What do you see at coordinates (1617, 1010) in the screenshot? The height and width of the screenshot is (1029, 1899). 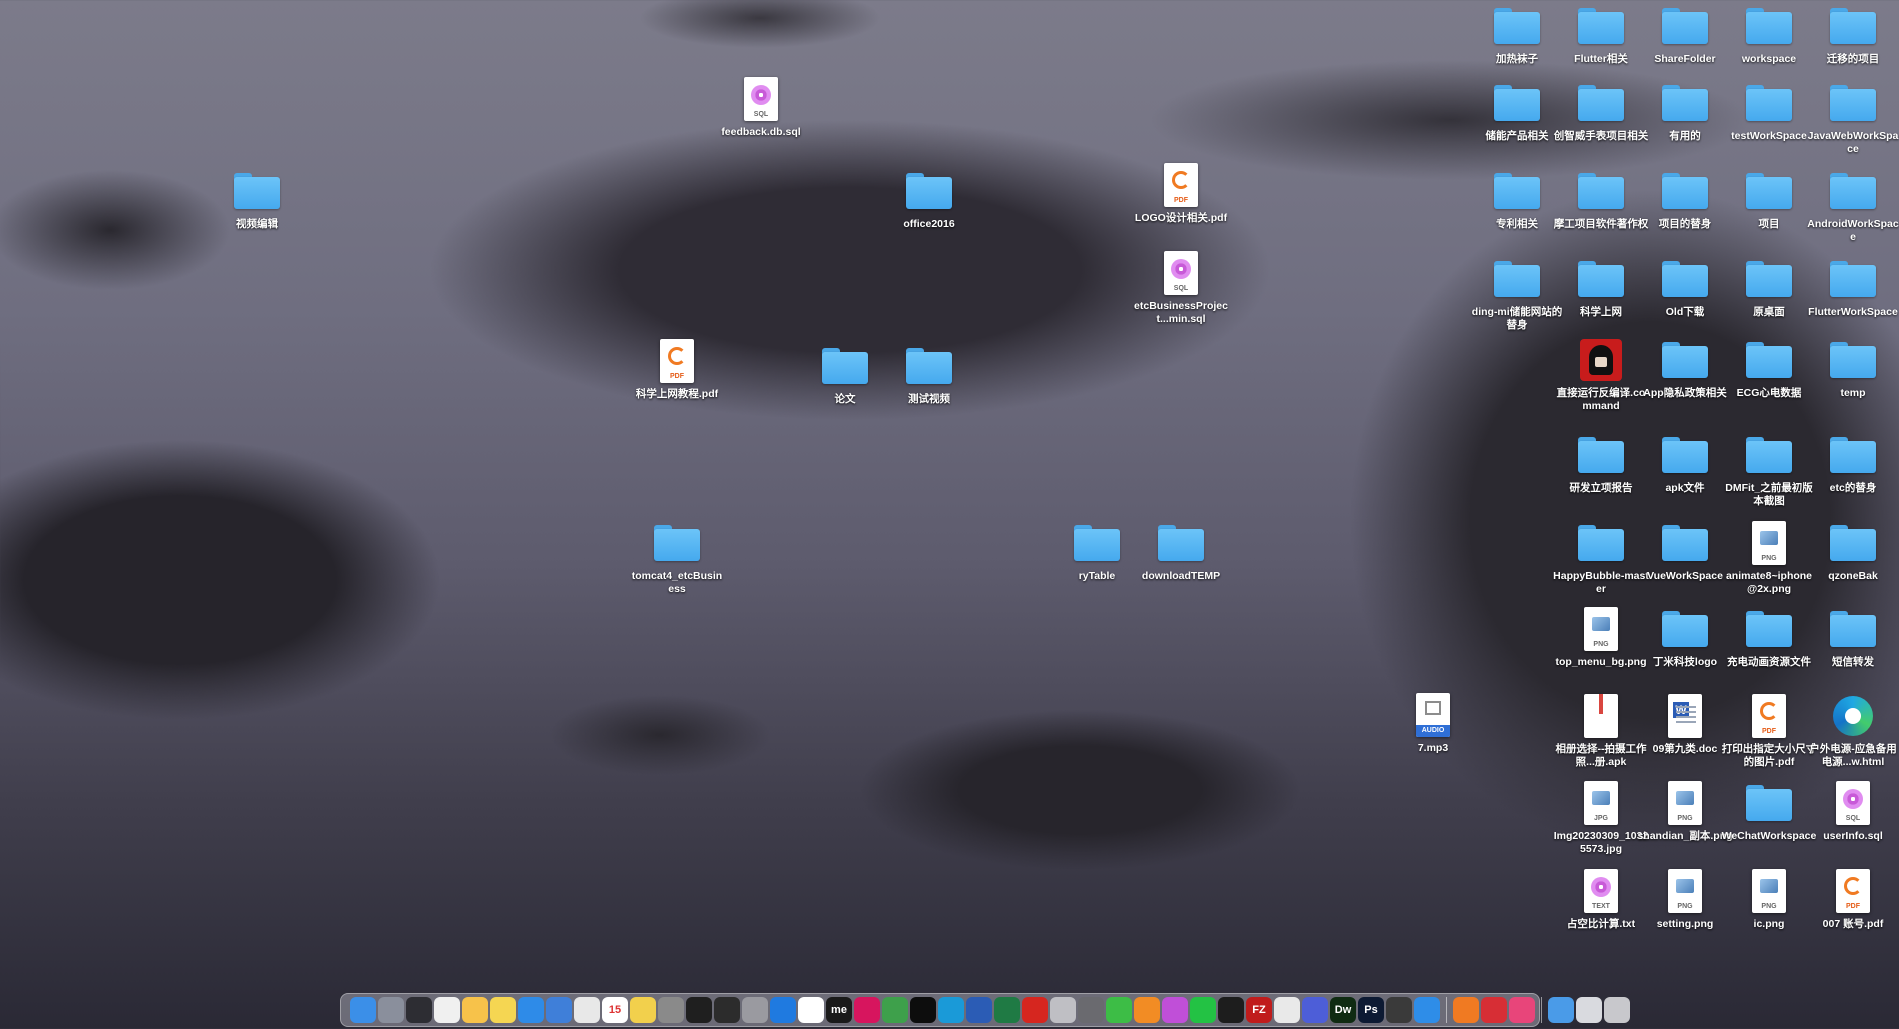 I see `trash-icon` at bounding box center [1617, 1010].